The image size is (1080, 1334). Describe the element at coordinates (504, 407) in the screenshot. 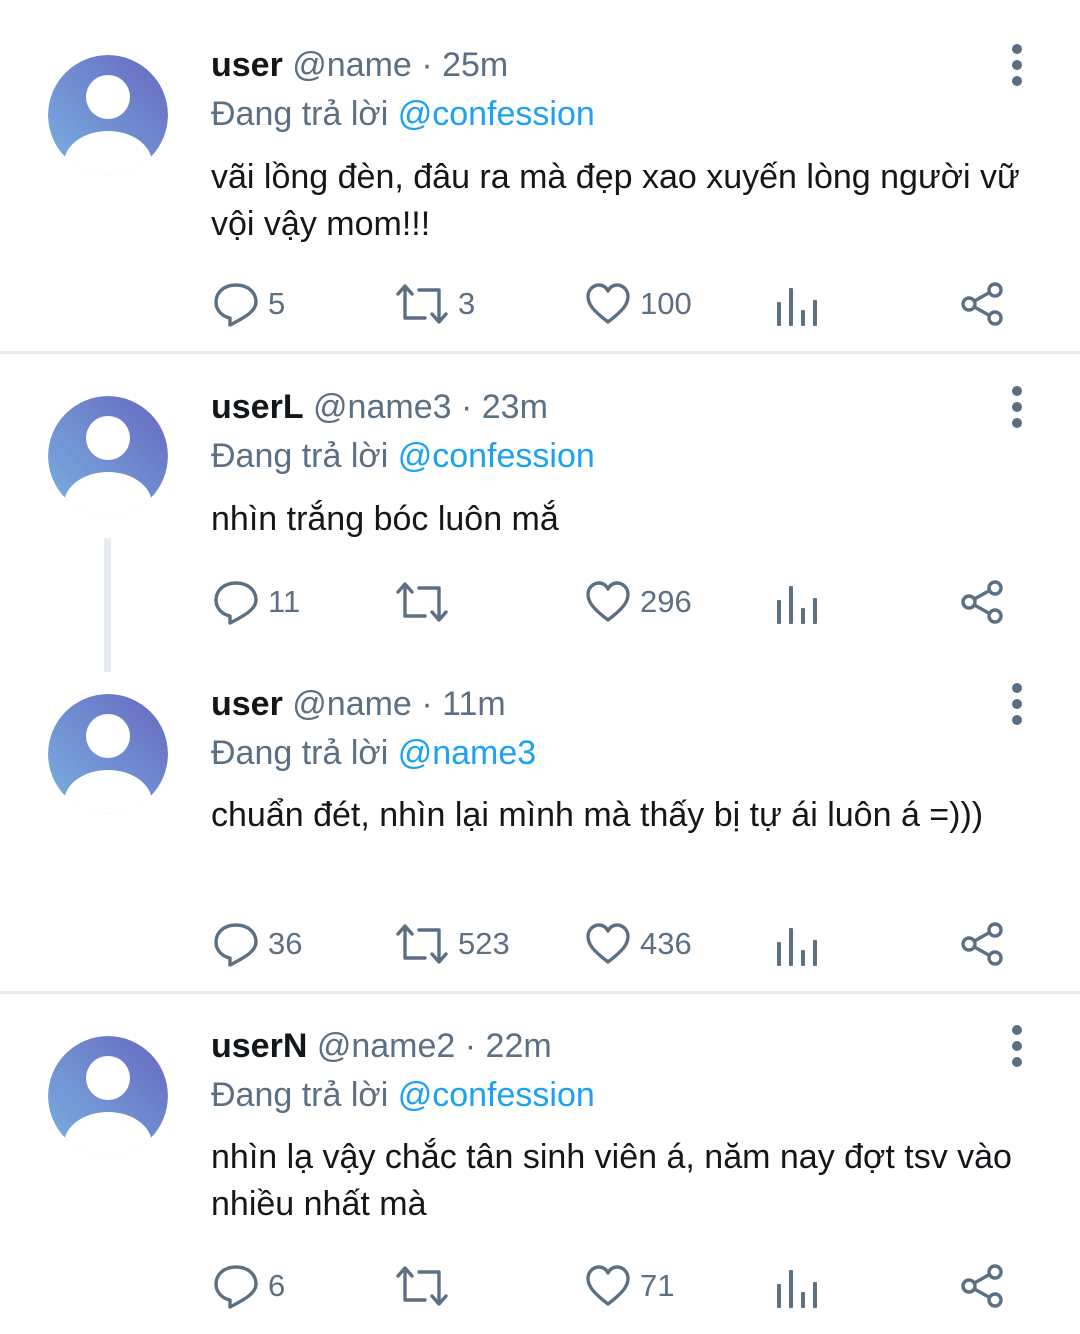

I see `tweet-time: · 23m` at that location.